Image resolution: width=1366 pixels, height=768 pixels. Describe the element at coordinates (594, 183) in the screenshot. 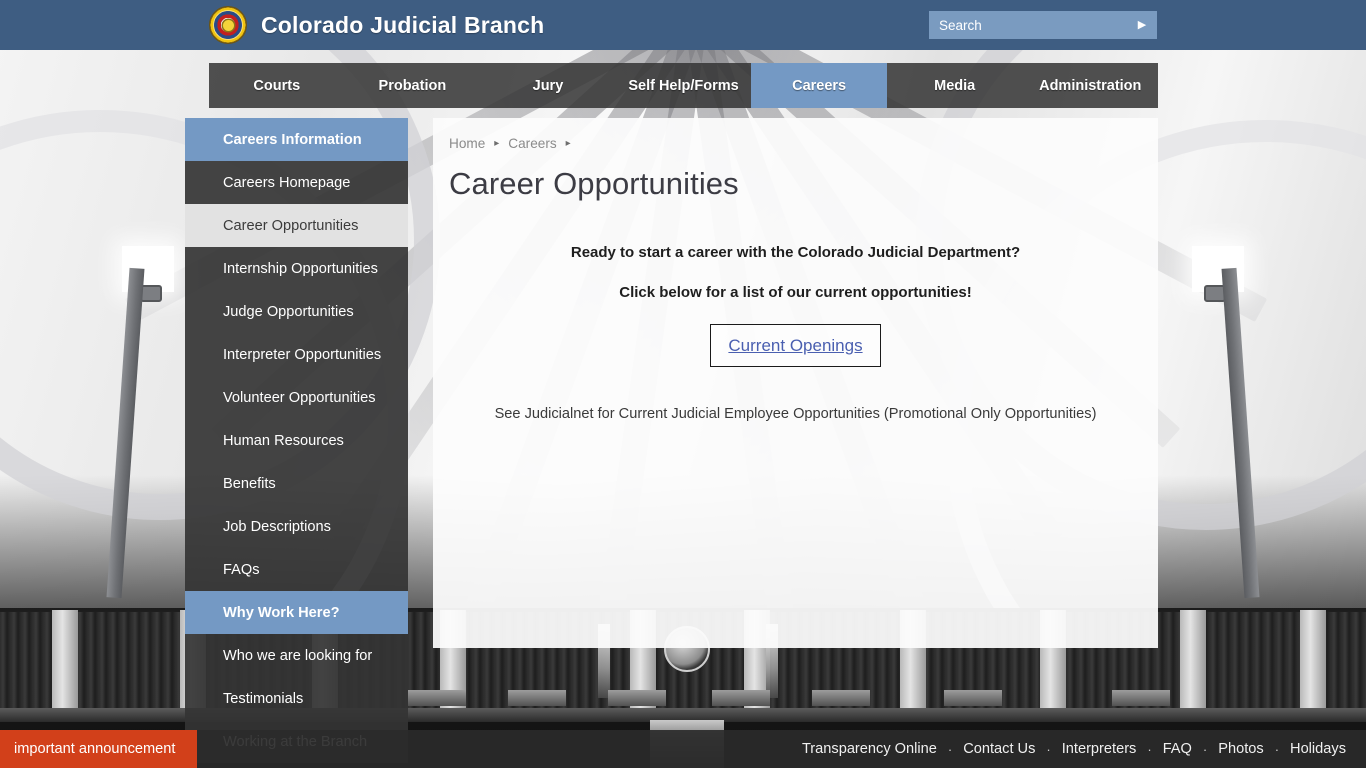

I see `page-title: Career Opportunities` at that location.